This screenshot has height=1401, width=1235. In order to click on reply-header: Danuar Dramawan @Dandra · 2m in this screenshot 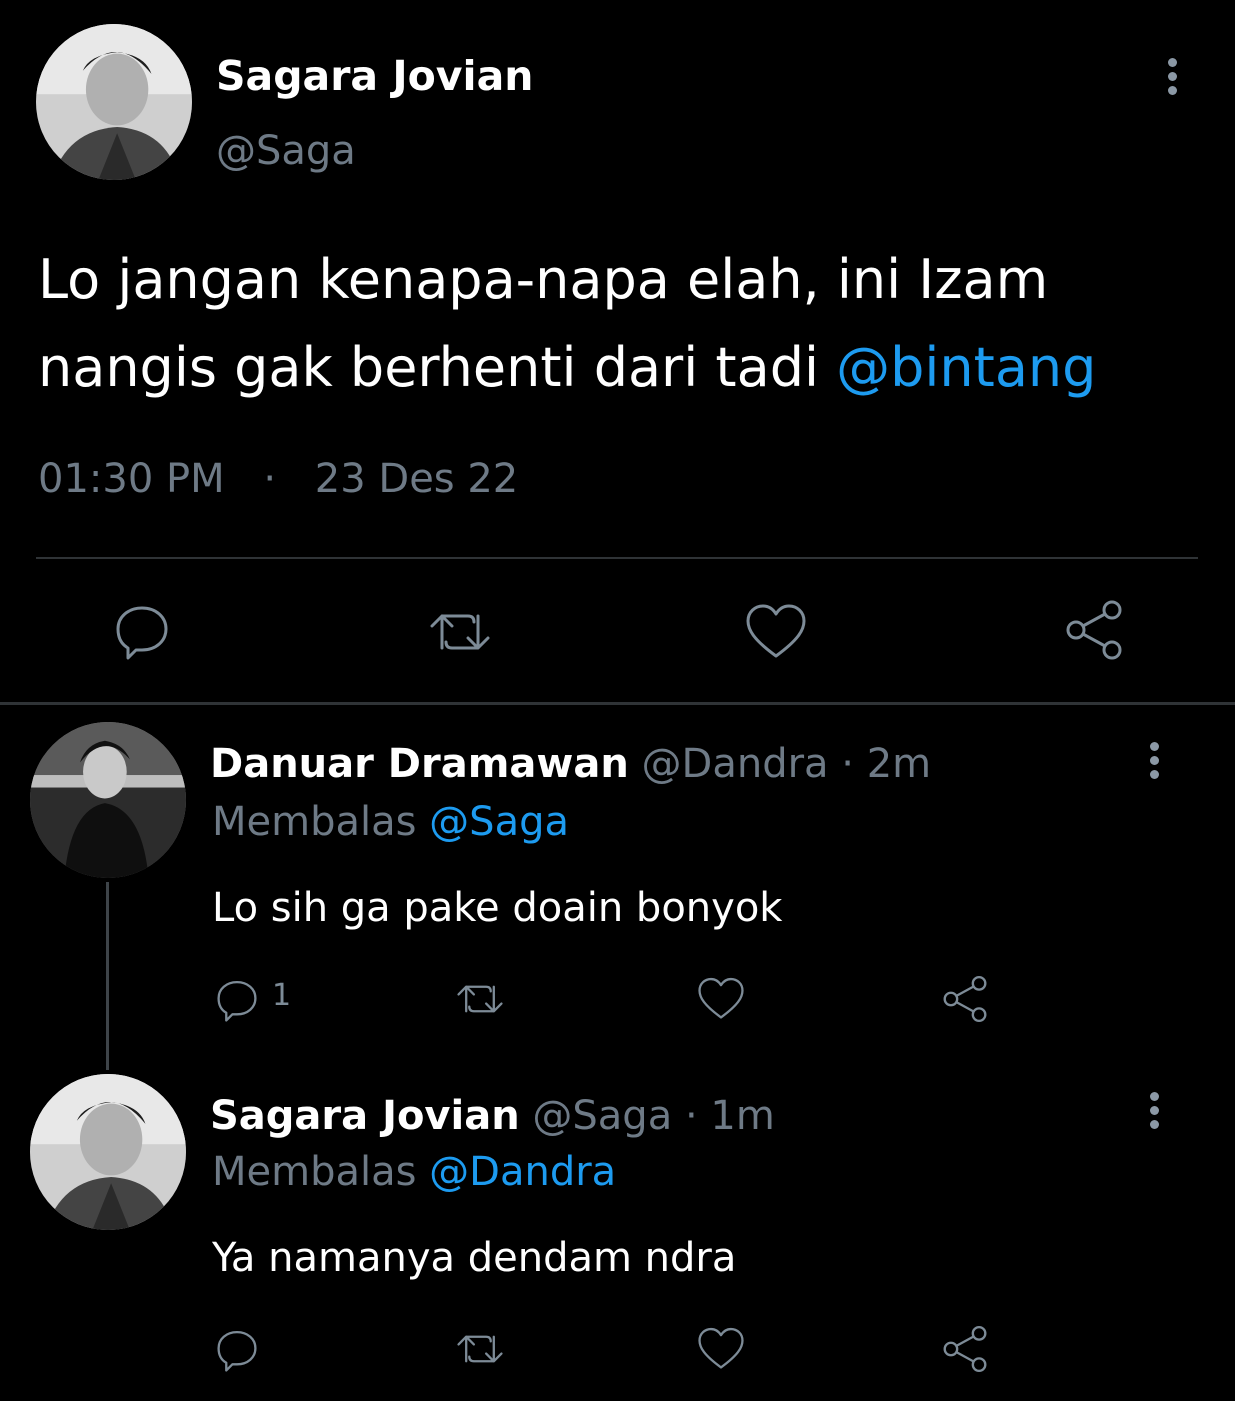, I will do `click(570, 764)`.